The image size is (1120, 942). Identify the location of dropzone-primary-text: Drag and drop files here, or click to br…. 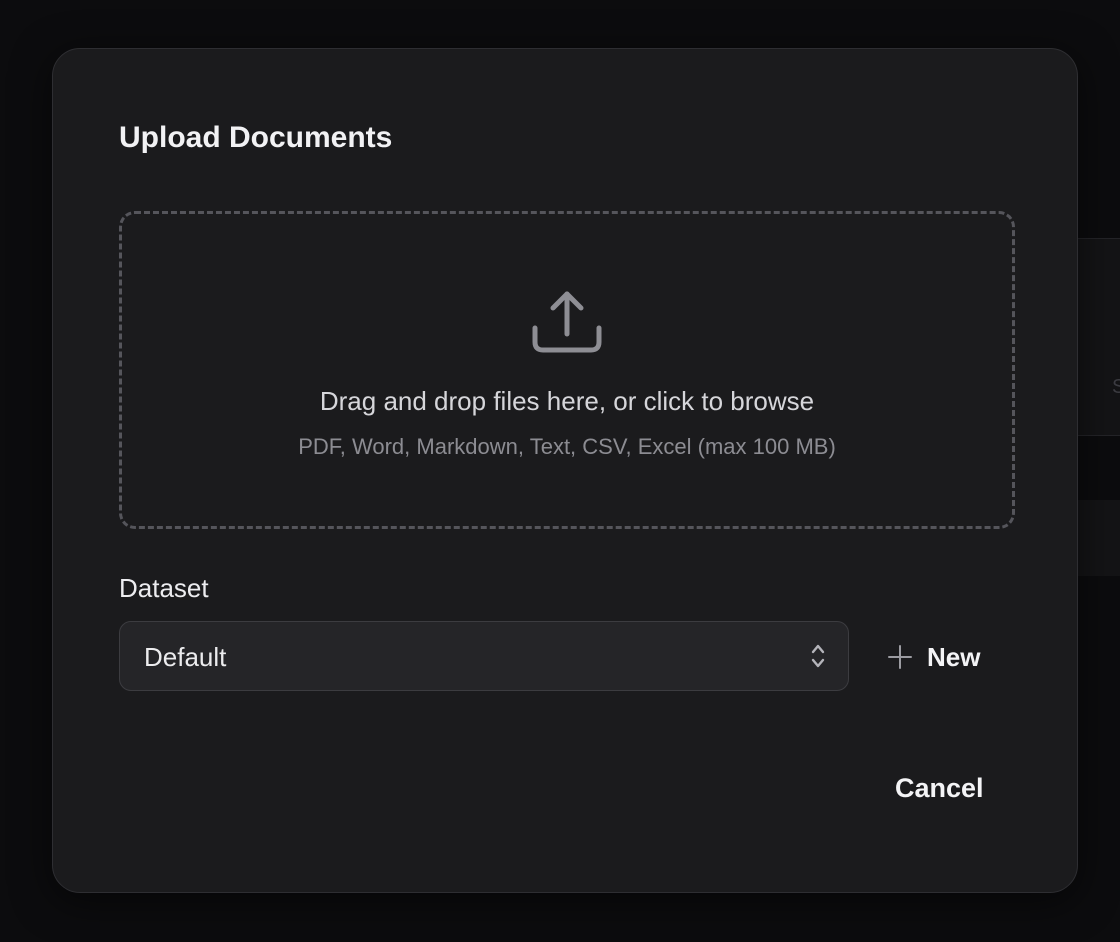
(567, 401).